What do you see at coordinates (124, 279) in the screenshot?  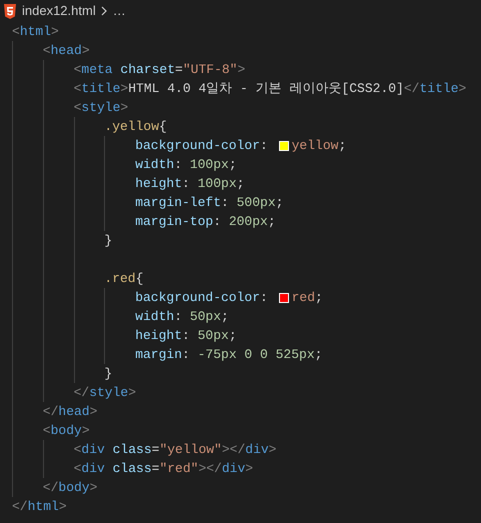 I see `code-text: .red{` at bounding box center [124, 279].